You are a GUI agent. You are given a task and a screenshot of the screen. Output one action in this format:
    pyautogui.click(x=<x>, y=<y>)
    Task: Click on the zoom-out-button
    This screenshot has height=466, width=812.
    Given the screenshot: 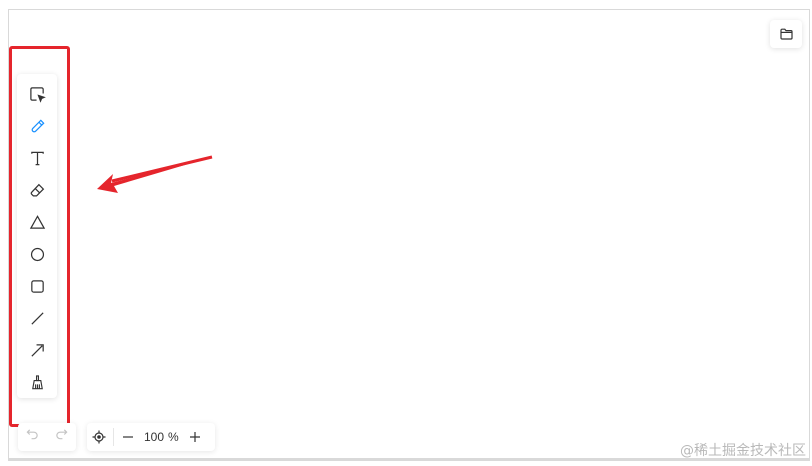 What is the action you would take?
    pyautogui.click(x=128, y=437)
    